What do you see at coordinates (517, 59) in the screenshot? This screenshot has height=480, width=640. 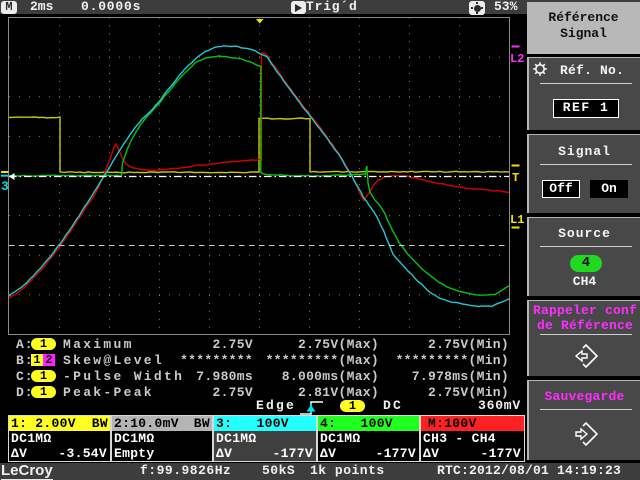 I see `svg-text: L2` at bounding box center [517, 59].